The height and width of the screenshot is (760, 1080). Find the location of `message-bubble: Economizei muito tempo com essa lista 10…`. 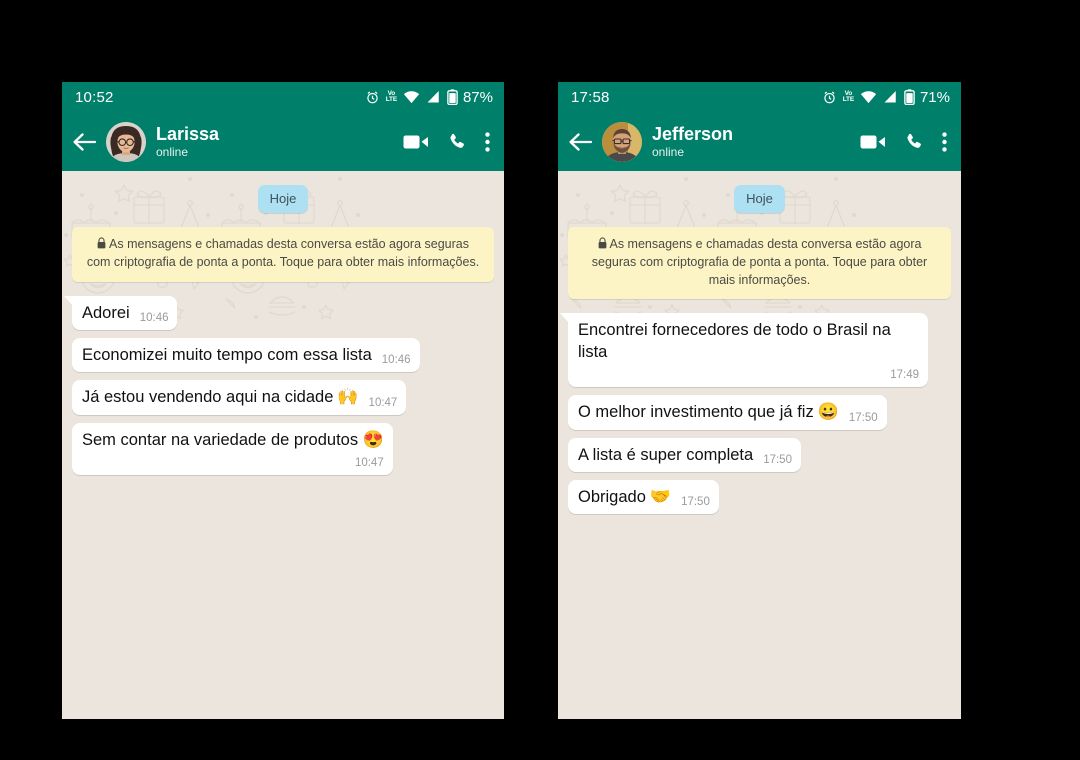

message-bubble: Economizei muito tempo com essa lista 10… is located at coordinates (246, 355).